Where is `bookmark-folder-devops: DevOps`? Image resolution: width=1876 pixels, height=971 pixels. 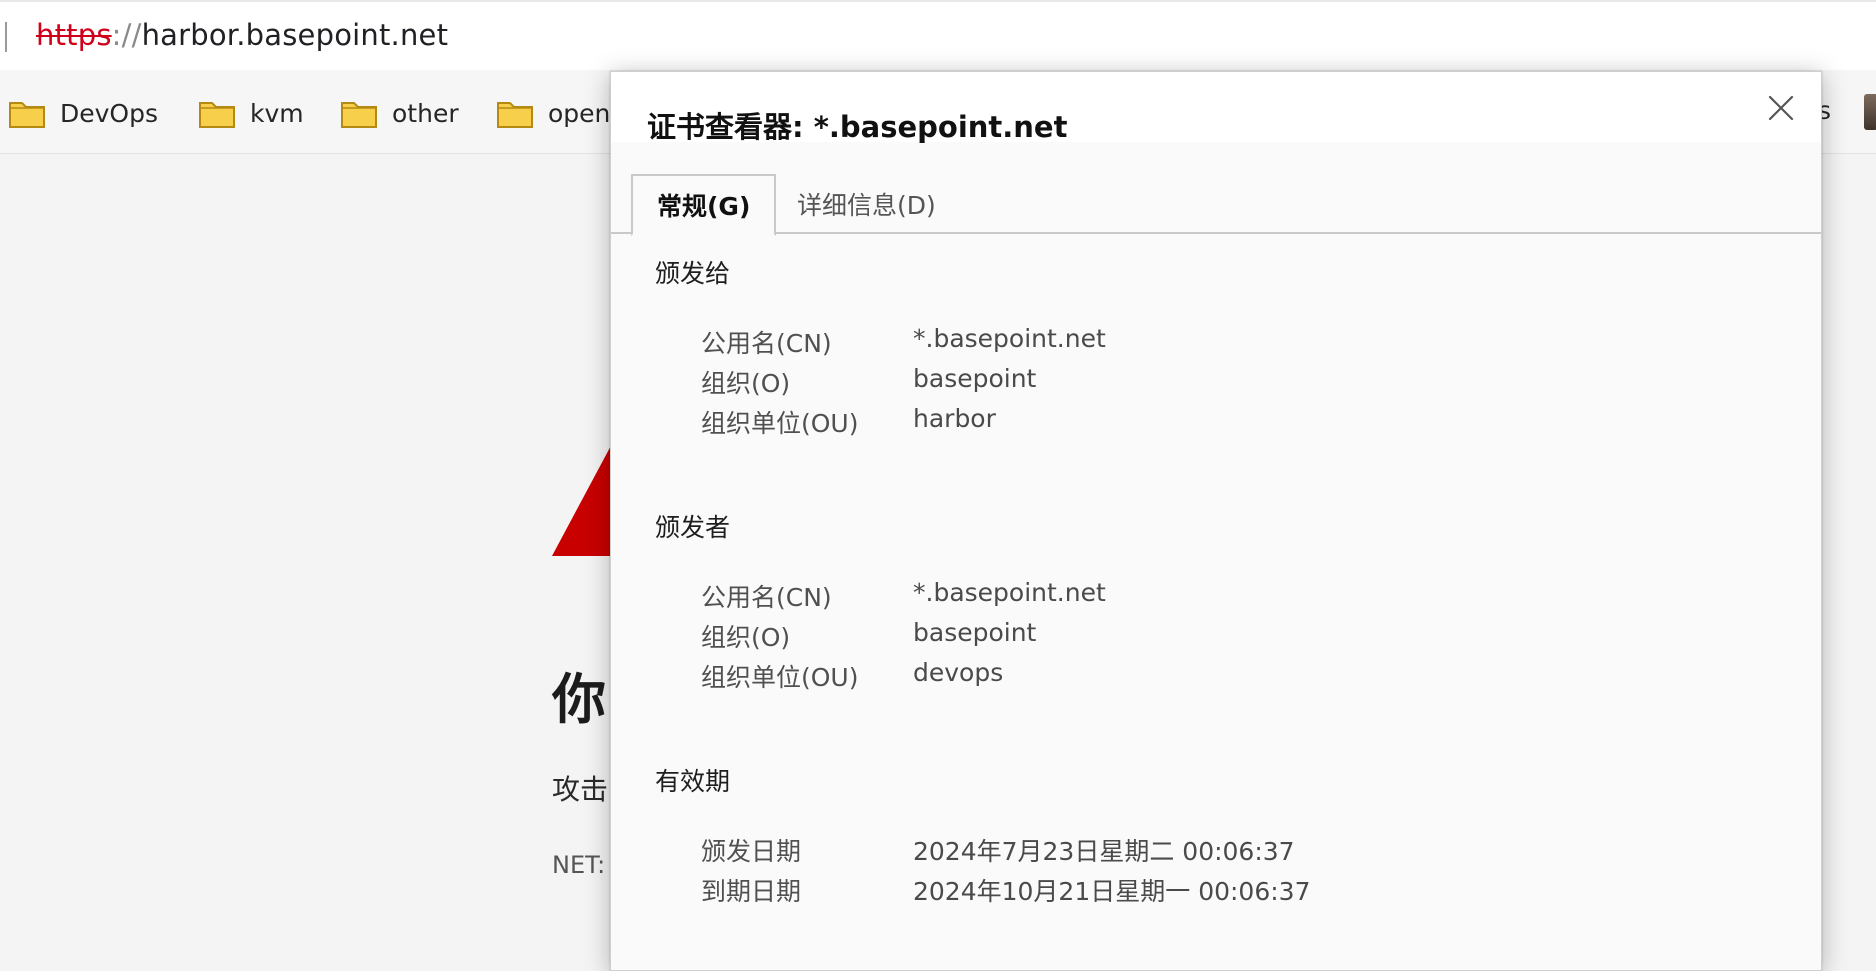
bookmark-folder-devops: DevOps is located at coordinates (83, 113).